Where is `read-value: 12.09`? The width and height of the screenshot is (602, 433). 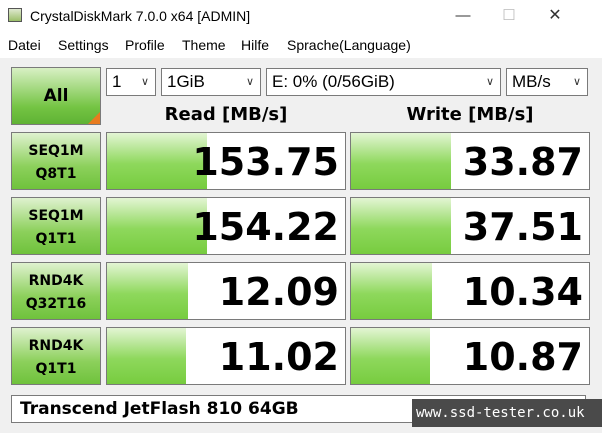
read-value: 12.09 is located at coordinates (278, 292).